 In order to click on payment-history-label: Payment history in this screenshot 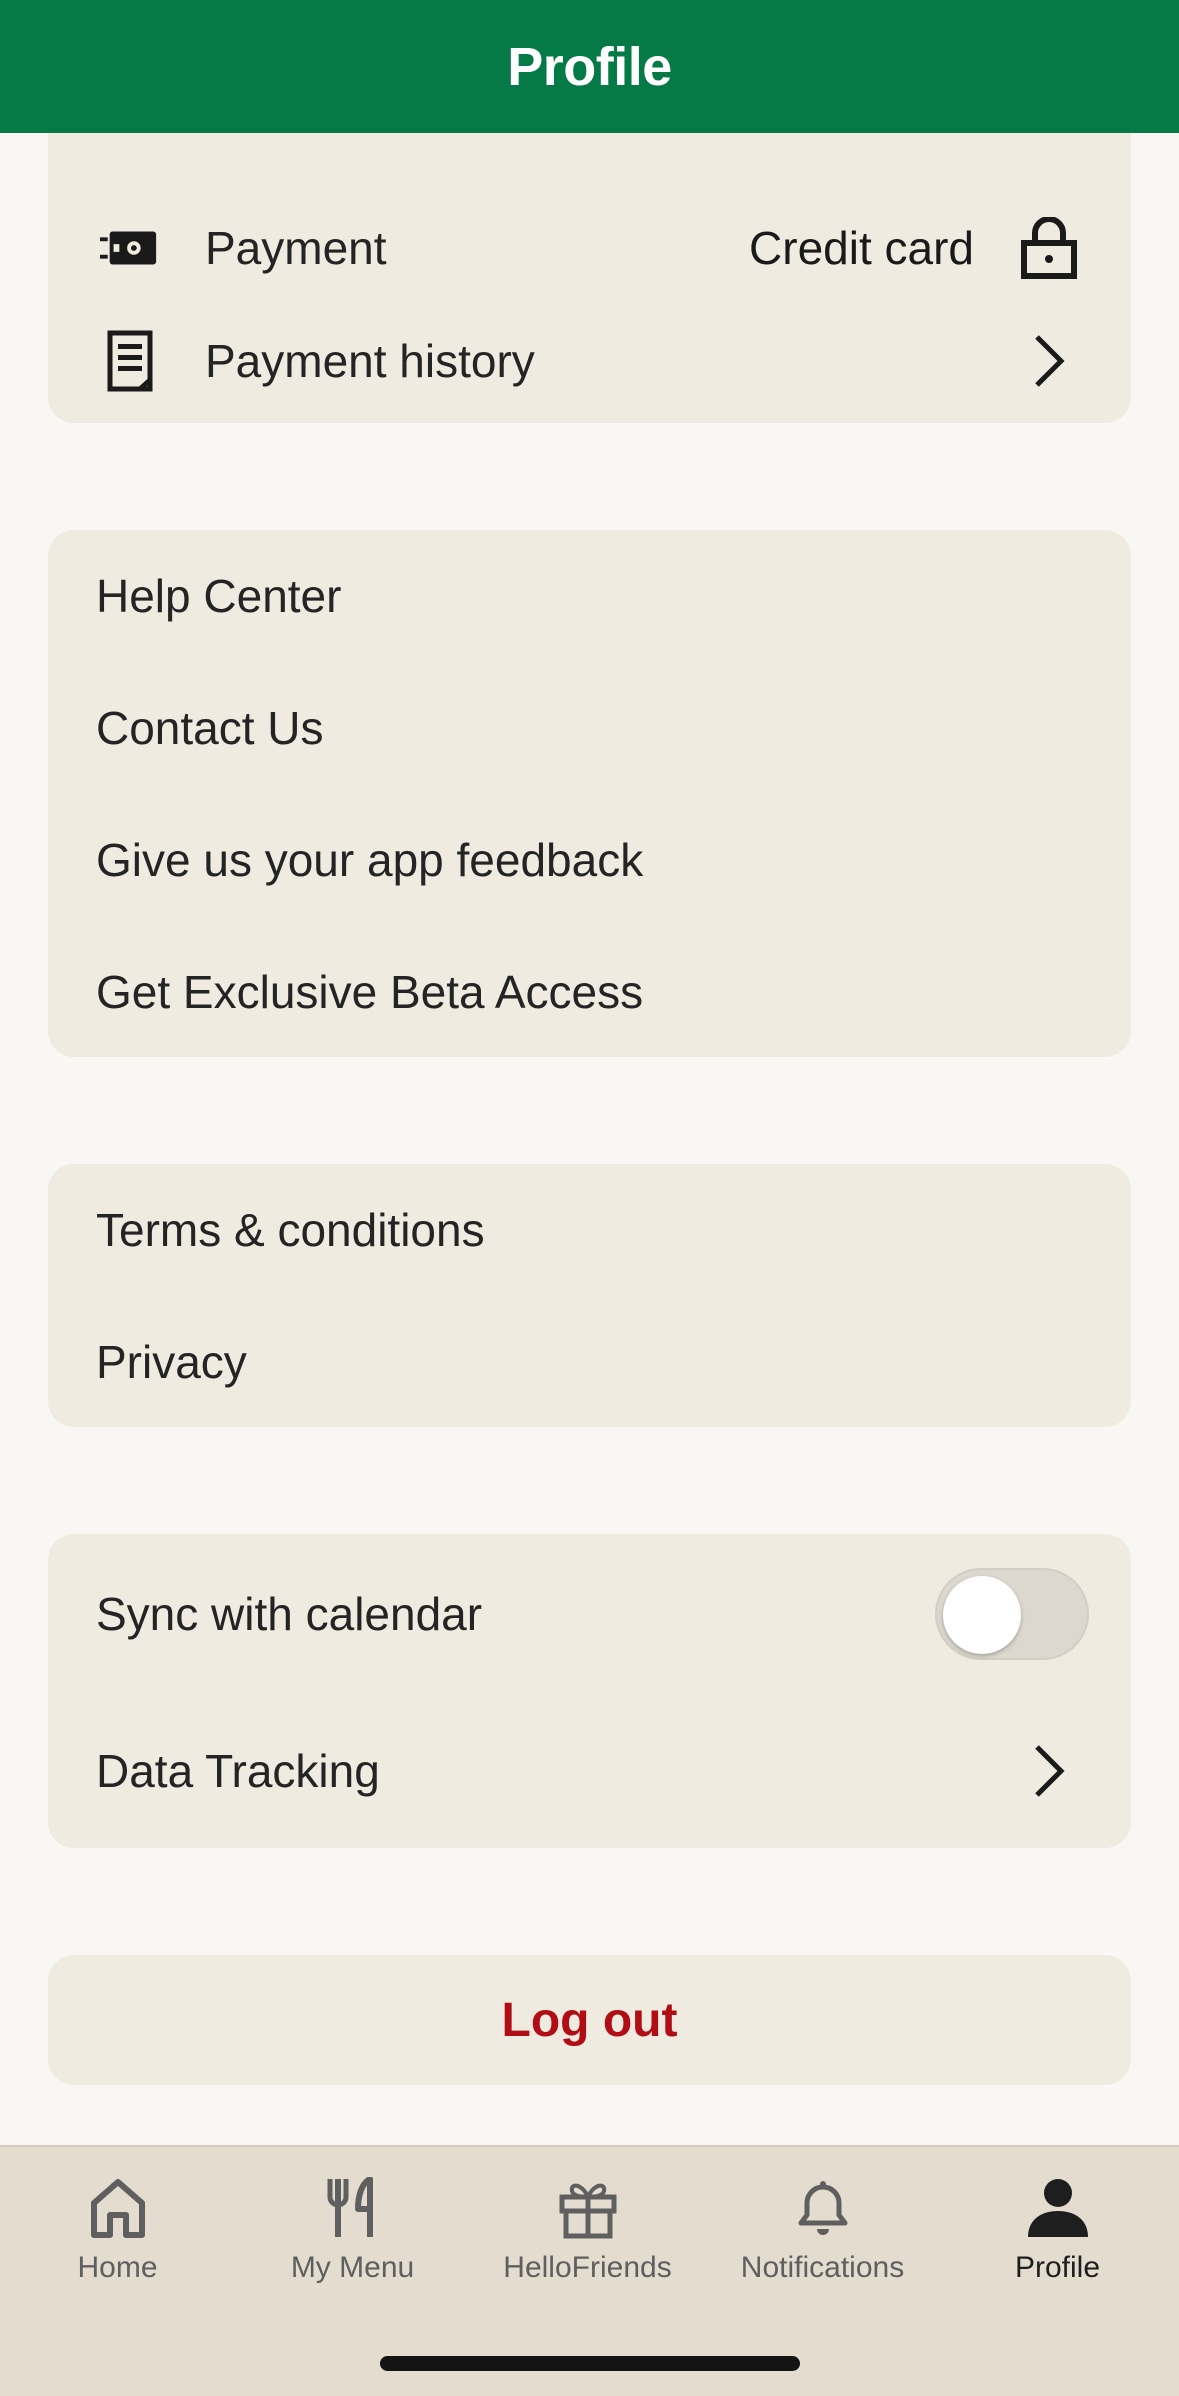, I will do `click(370, 361)`.